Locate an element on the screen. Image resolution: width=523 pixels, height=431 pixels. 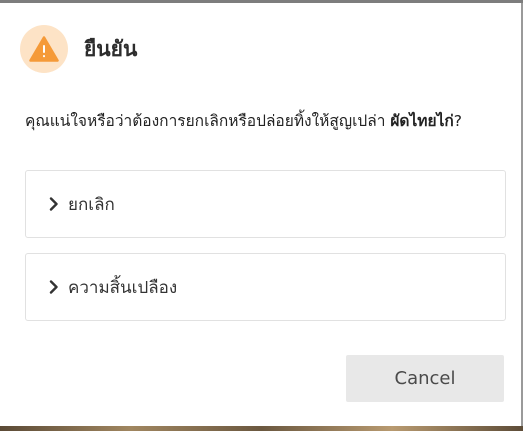
cancel-button: Cancel is located at coordinates (425, 378).